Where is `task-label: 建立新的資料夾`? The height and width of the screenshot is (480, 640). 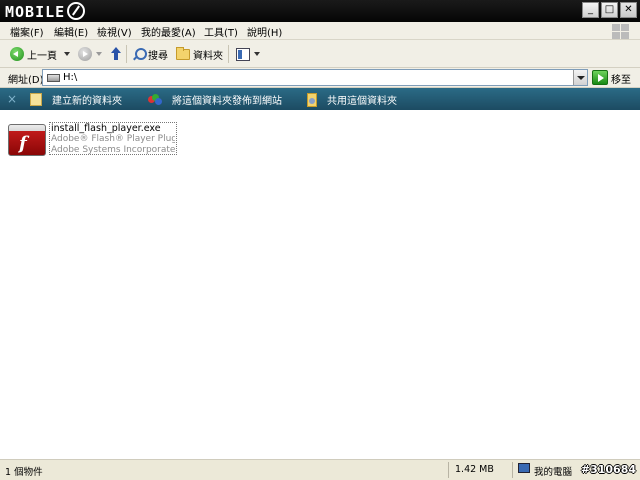 task-label: 建立新的資料夾 is located at coordinates (87, 101).